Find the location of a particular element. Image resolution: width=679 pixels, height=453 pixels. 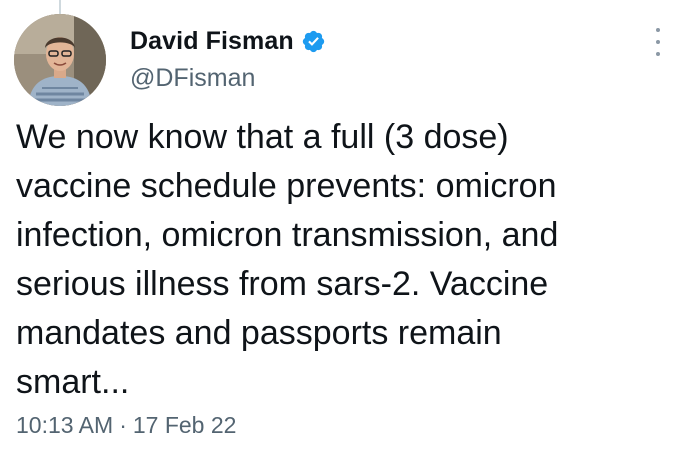

author-handle: @DFisman is located at coordinates (228, 78).